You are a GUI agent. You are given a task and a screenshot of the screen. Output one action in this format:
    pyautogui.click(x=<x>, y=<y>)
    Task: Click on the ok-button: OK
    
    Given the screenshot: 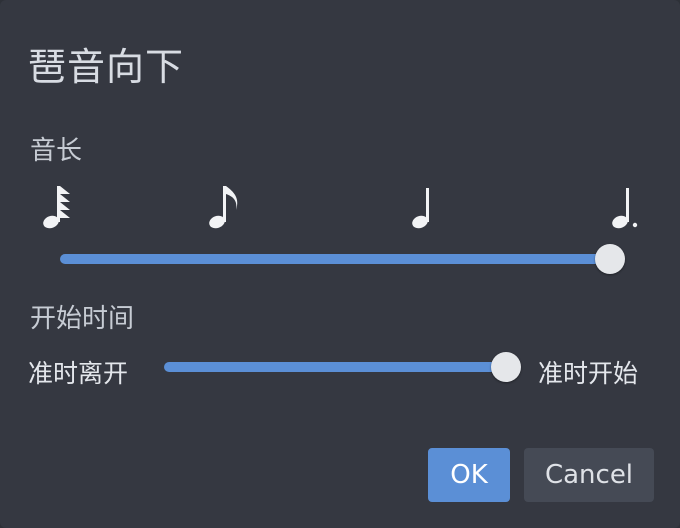 What is the action you would take?
    pyautogui.click(x=469, y=475)
    